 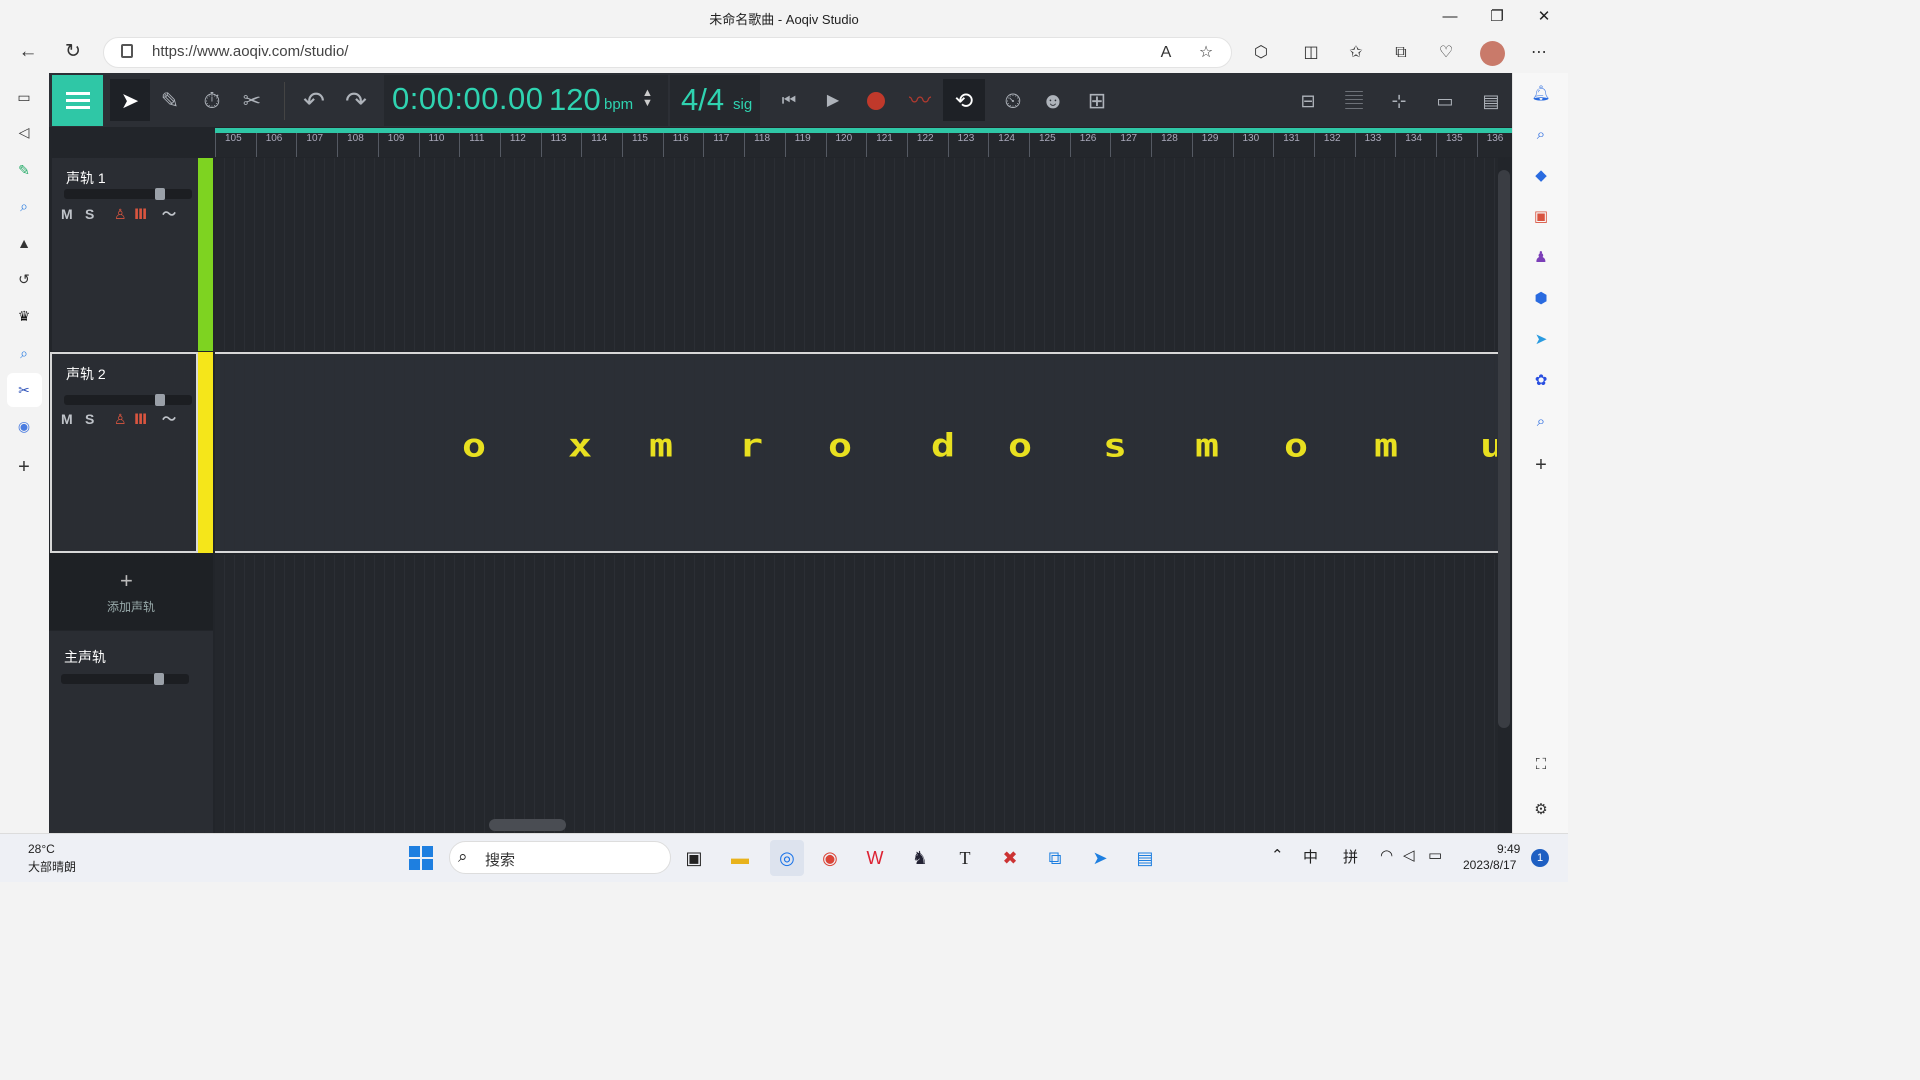 I want to click on timer-tool-icon: ⏱, so click(x=212, y=101).